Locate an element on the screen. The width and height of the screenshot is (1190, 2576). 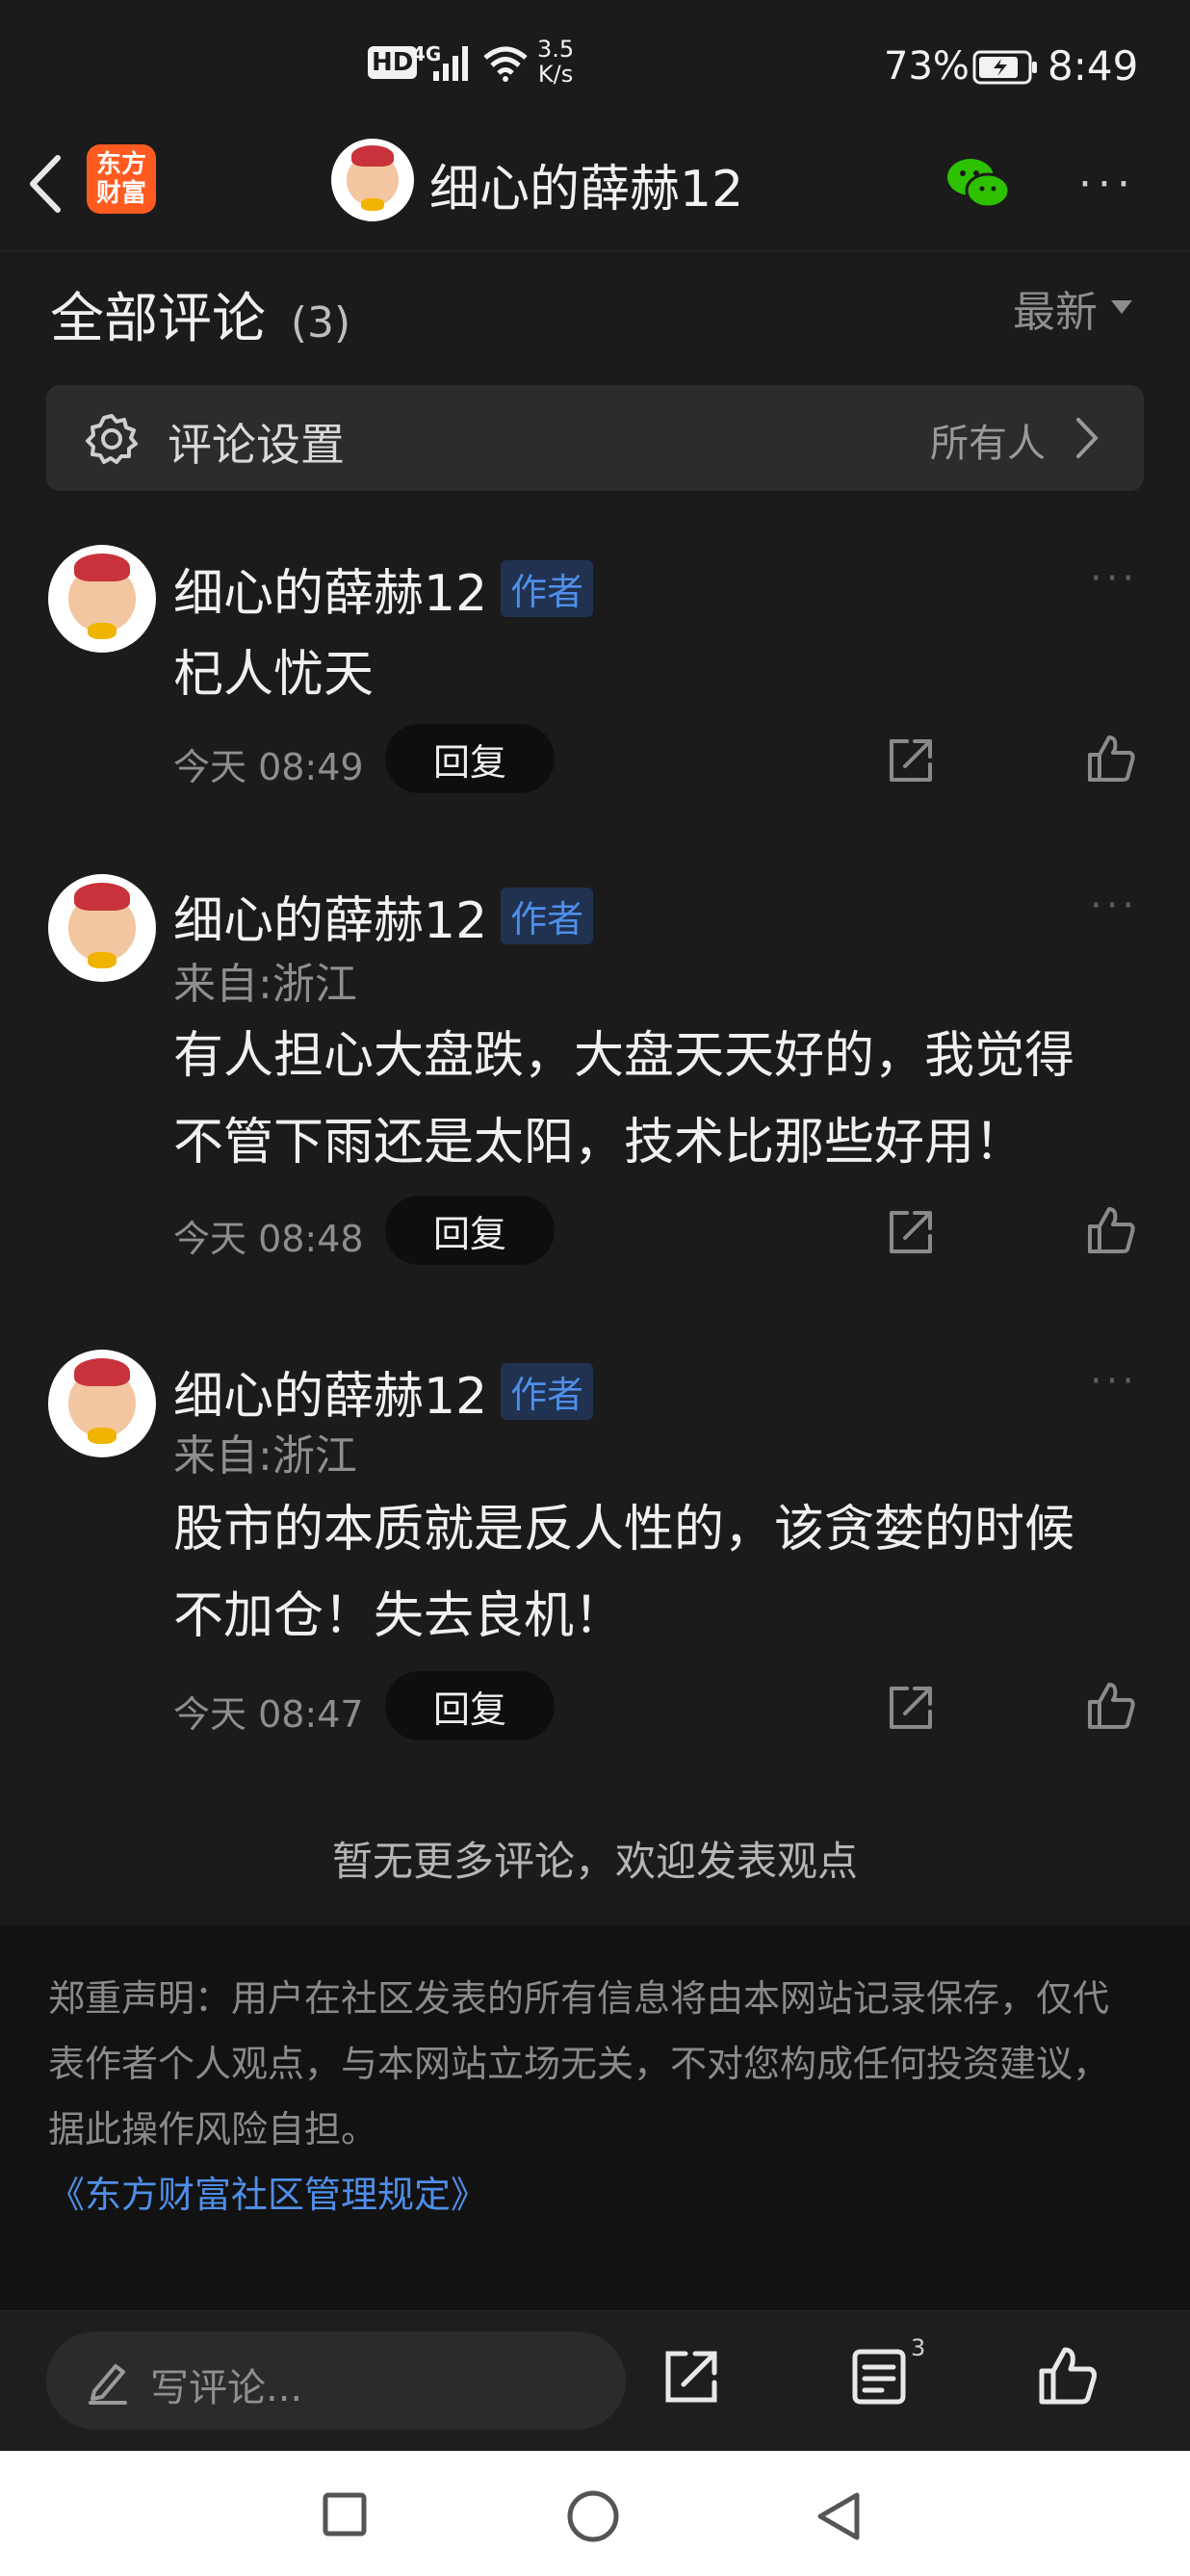
comment-text: 股市的本质就是反人性的，该贪婪的时候 不加仓！失去良机！ is located at coordinates (623, 1573).